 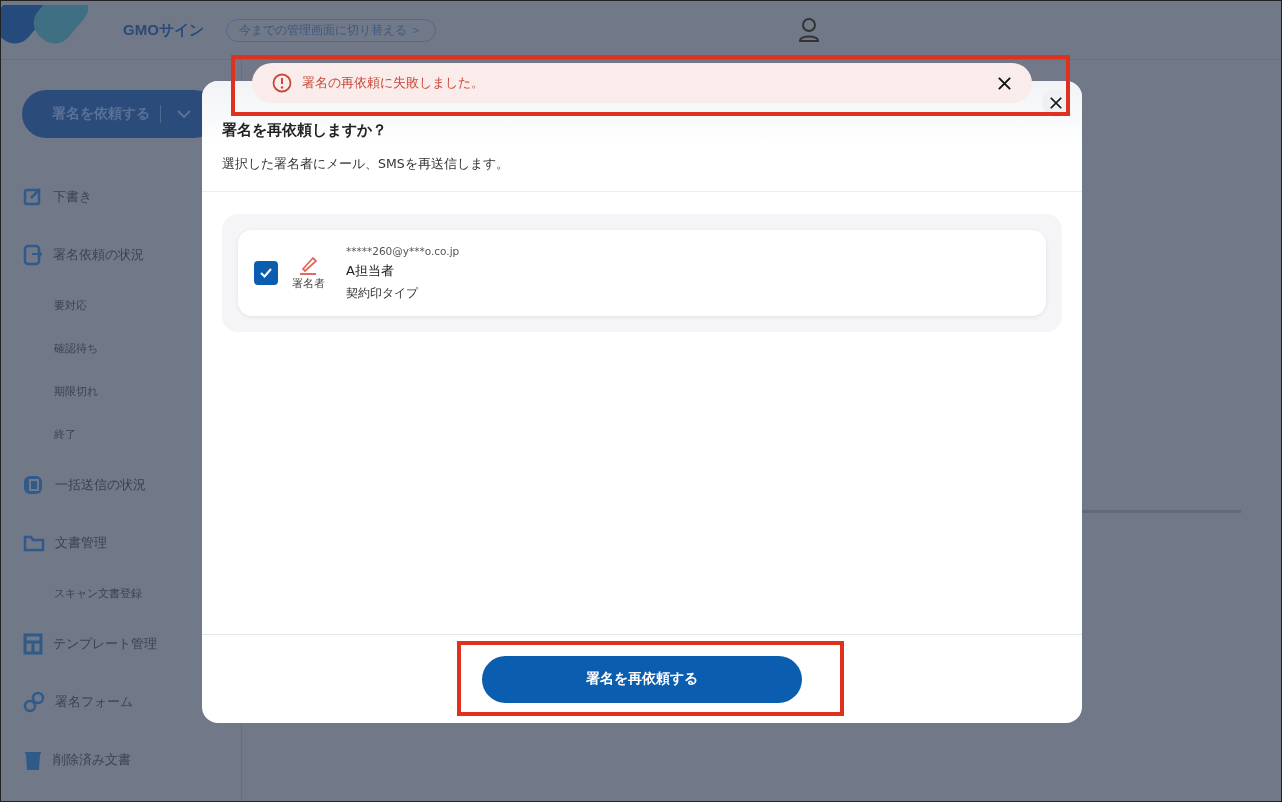 I want to click on checkbox, so click(x=266, y=273).